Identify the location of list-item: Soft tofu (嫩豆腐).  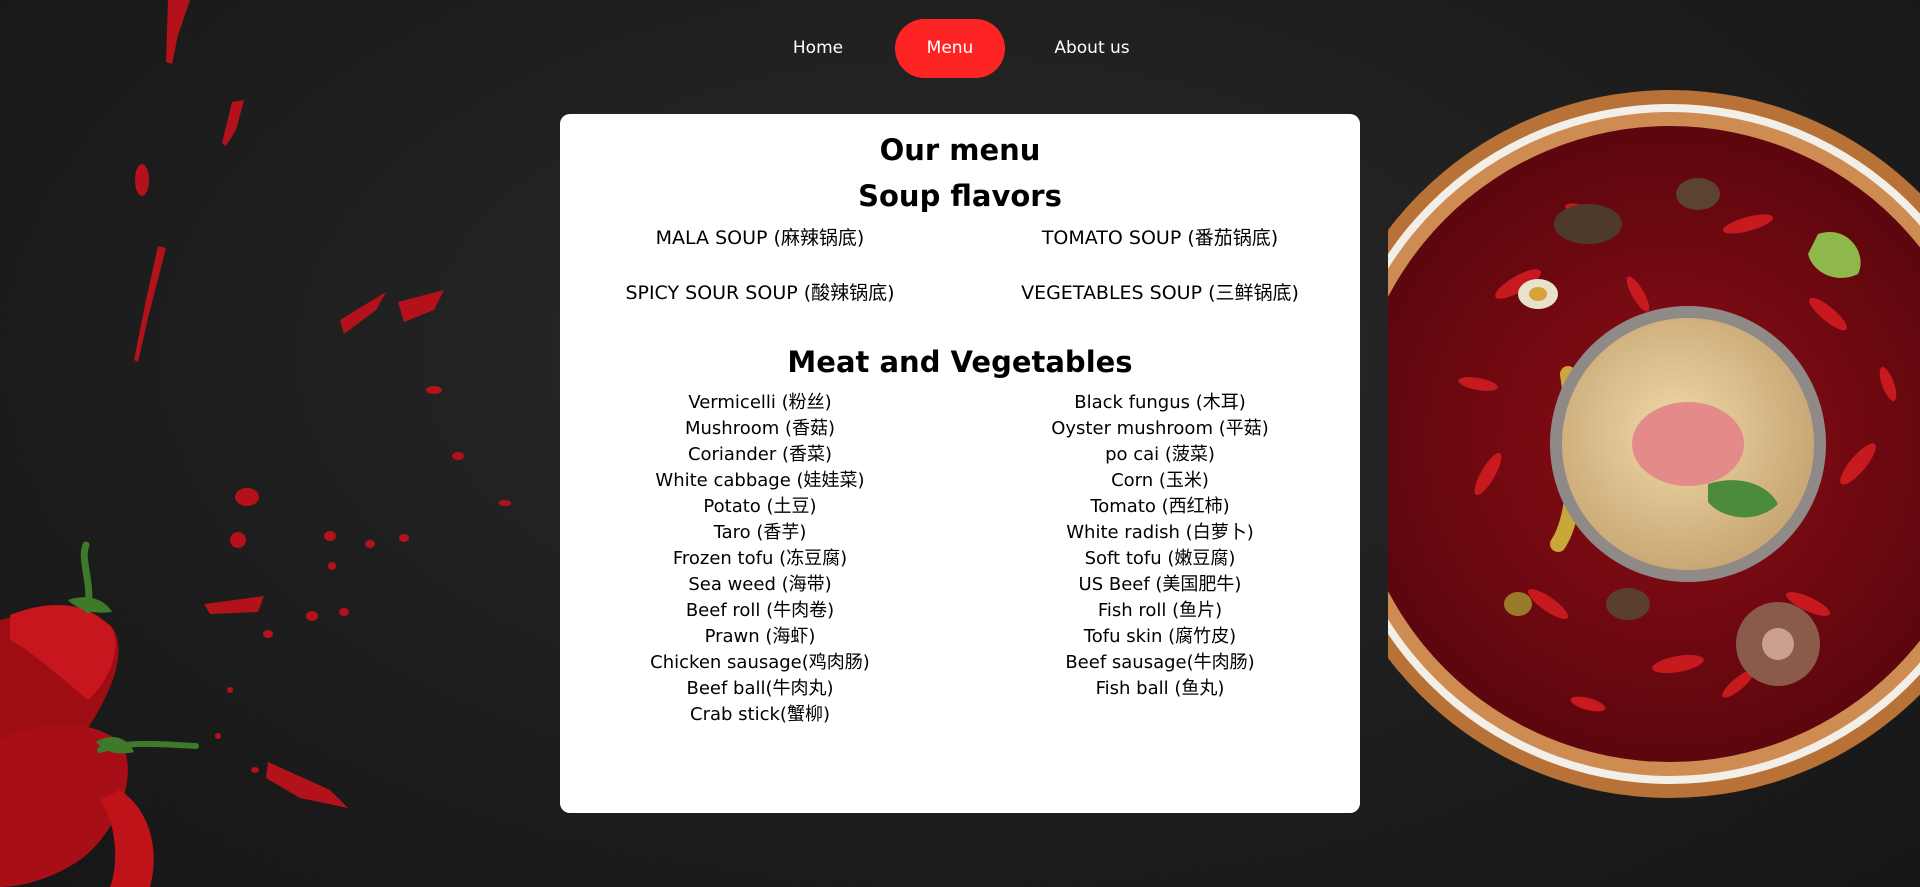
(1160, 558).